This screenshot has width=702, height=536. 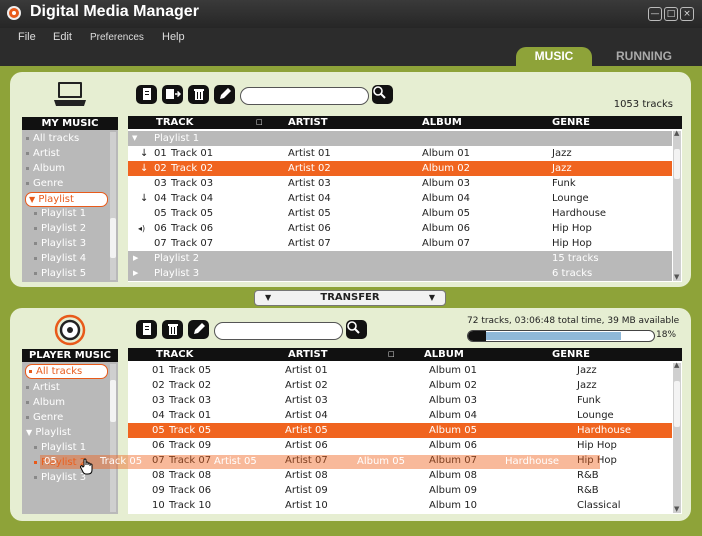 I want to click on playlist-group-row: ▶ Playlist 3 6 tracks, so click(x=400, y=273).